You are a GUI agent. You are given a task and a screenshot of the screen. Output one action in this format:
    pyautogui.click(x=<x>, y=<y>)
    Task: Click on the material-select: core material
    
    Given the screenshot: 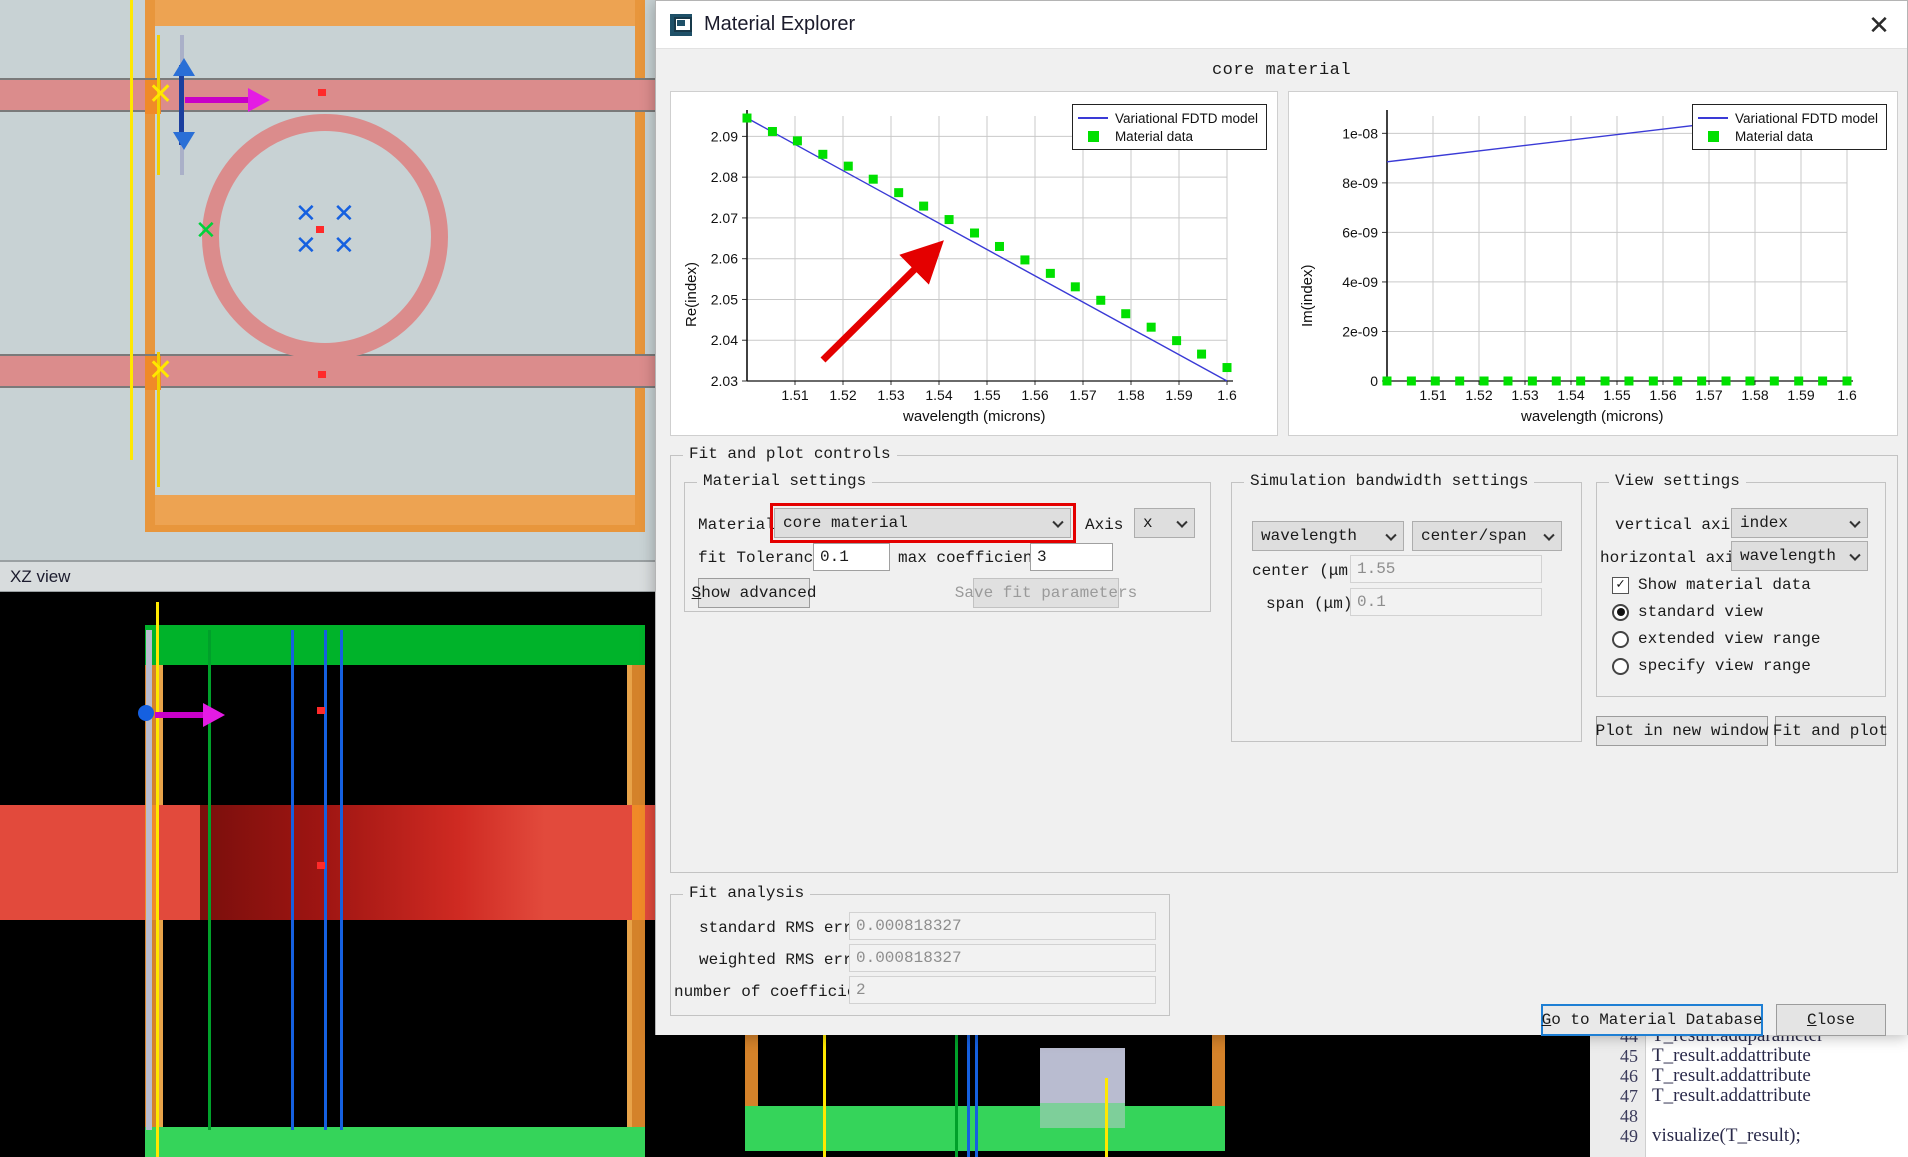 What is the action you would take?
    pyautogui.click(x=922, y=523)
    